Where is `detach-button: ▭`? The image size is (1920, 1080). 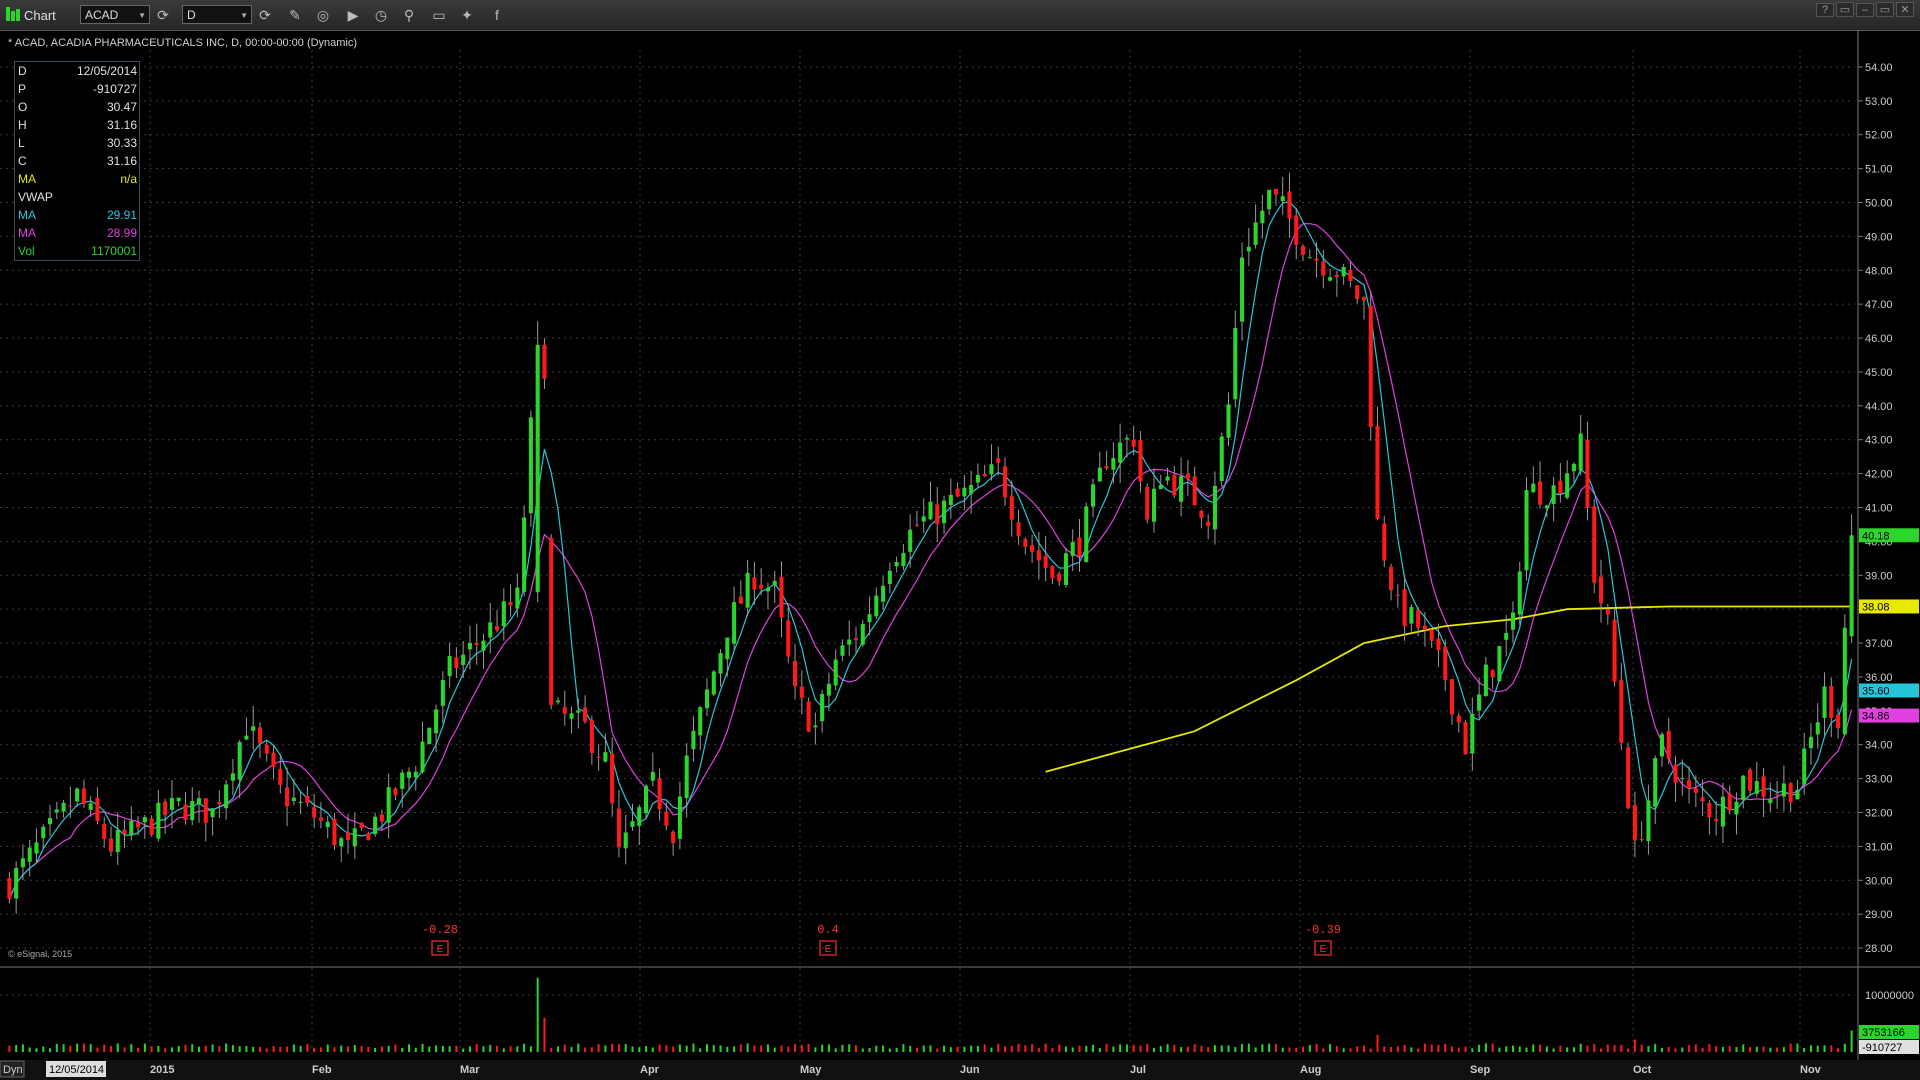
detach-button: ▭ is located at coordinates (1845, 9).